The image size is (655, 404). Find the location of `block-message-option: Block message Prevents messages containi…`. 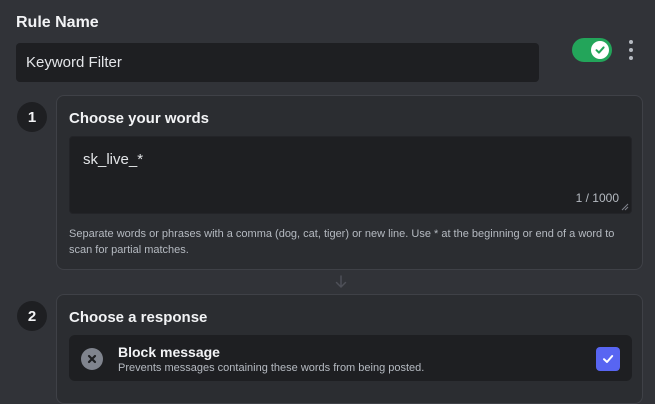

block-message-option: Block message Prevents messages containi… is located at coordinates (350, 358).